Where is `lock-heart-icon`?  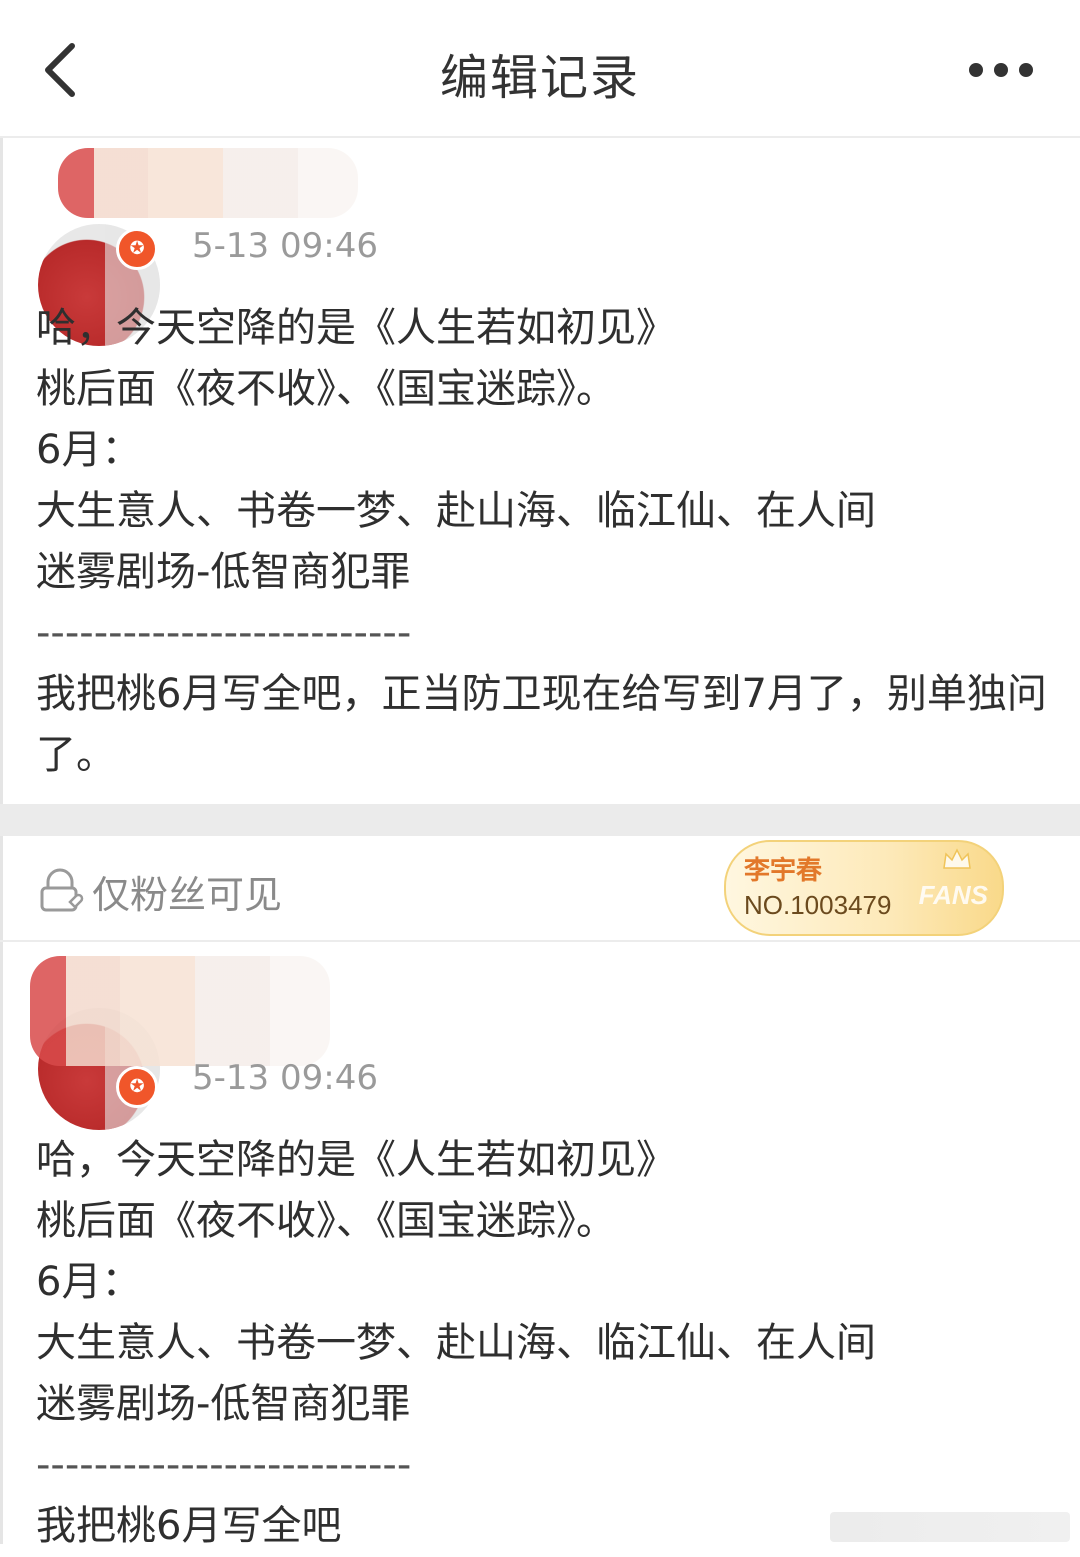
lock-heart-icon is located at coordinates (62, 890).